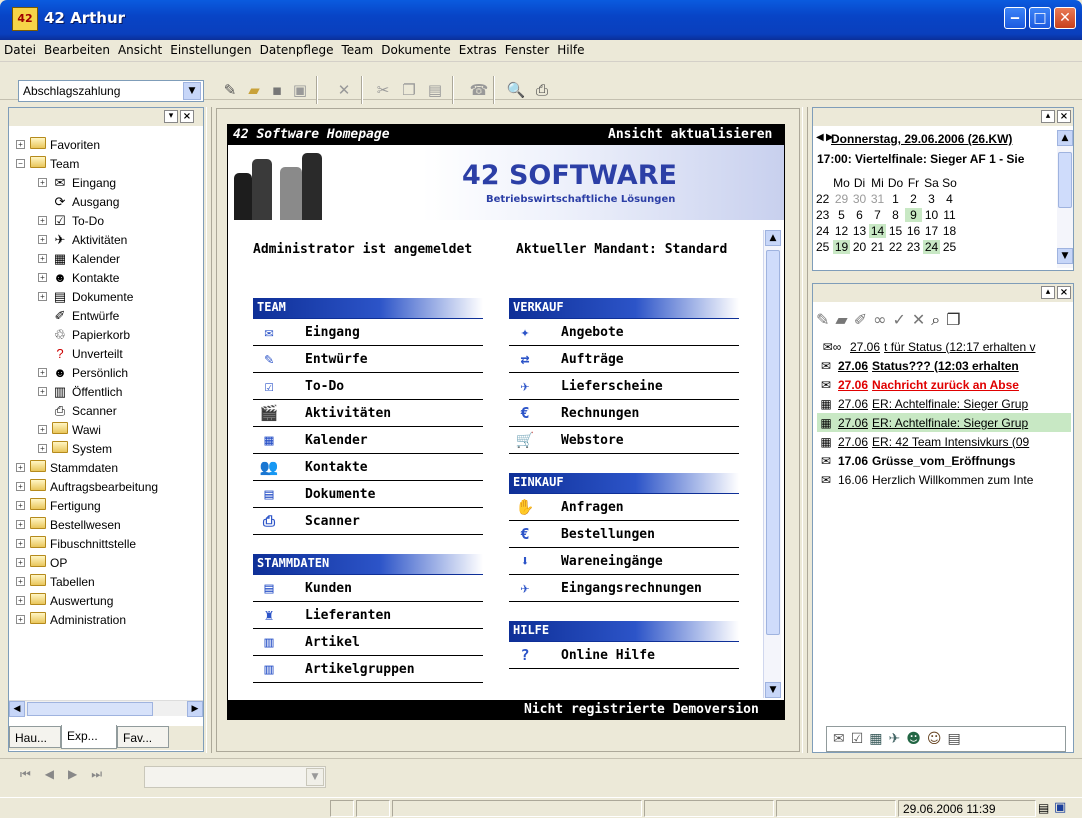 The width and height of the screenshot is (1082, 818). I want to click on tree-item: ✐ Entwürfe, so click(109, 315).